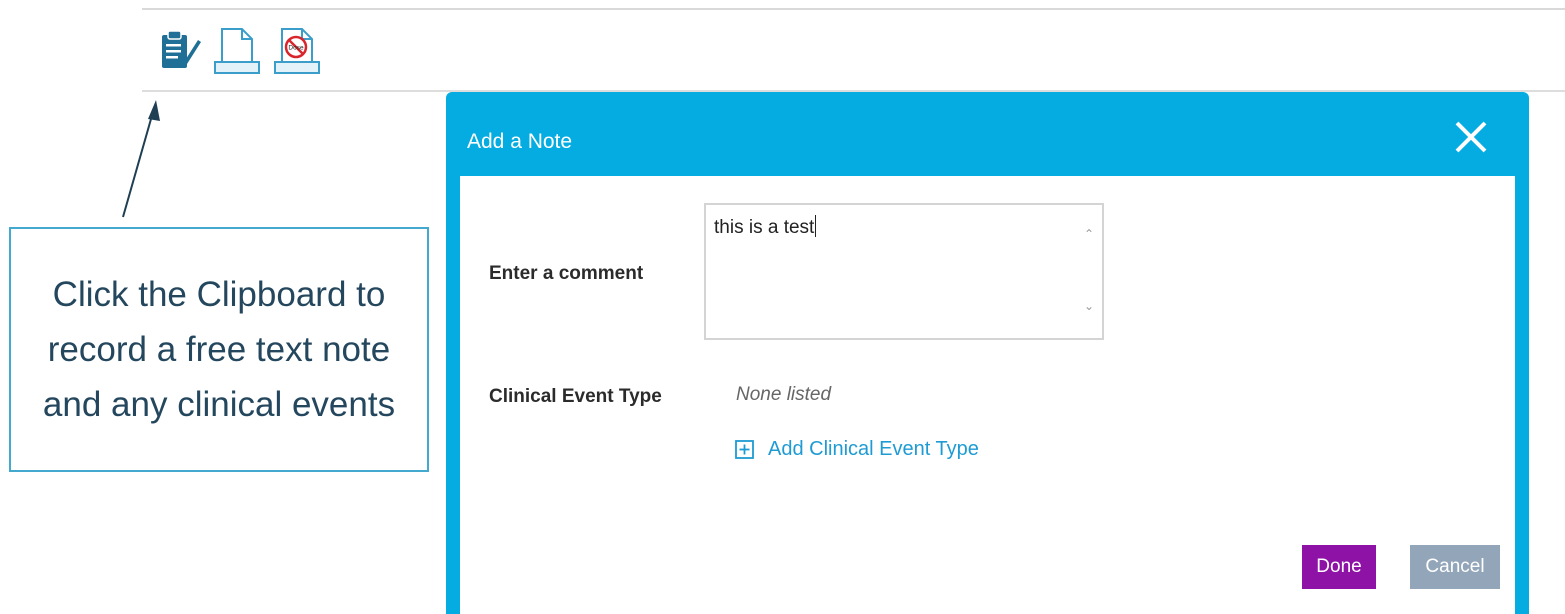 The image size is (1565, 614). What do you see at coordinates (904, 271) in the screenshot?
I see `comment-textarea: this is a test ⌃ ⌄` at bounding box center [904, 271].